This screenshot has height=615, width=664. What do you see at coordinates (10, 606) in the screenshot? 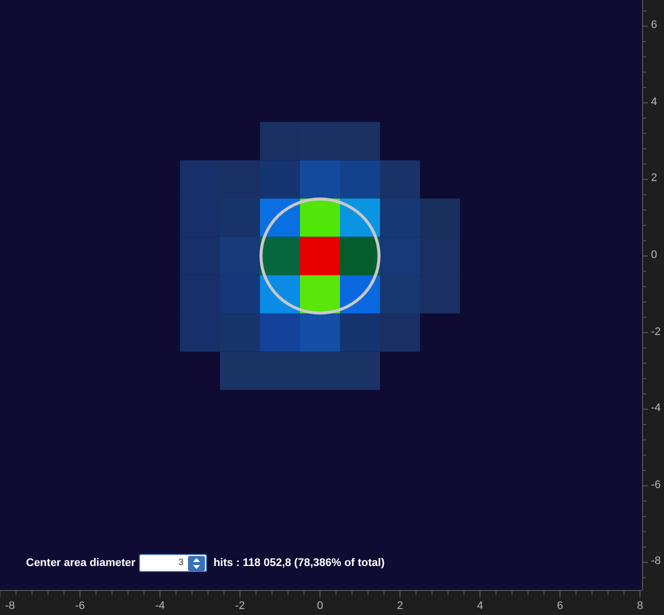
I see `x-tick-label: -8` at bounding box center [10, 606].